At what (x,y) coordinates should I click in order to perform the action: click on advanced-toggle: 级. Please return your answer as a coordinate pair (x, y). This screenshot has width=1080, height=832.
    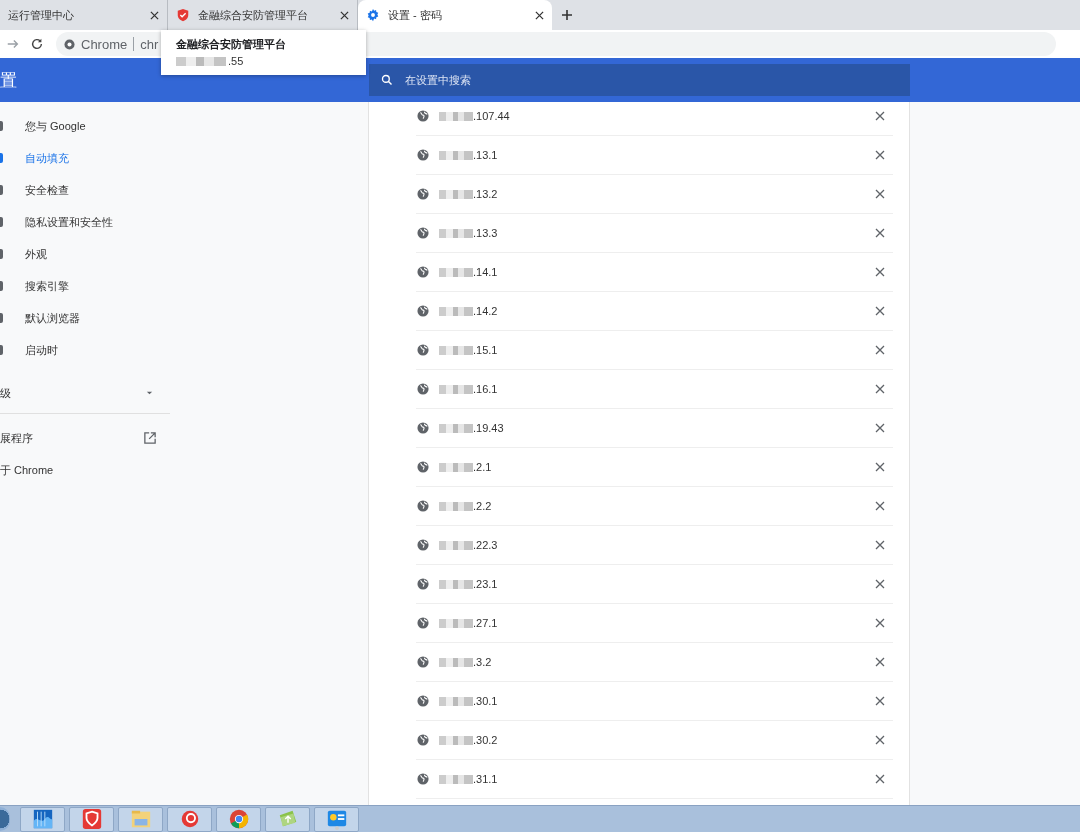
    Looking at the image, I should click on (85, 393).